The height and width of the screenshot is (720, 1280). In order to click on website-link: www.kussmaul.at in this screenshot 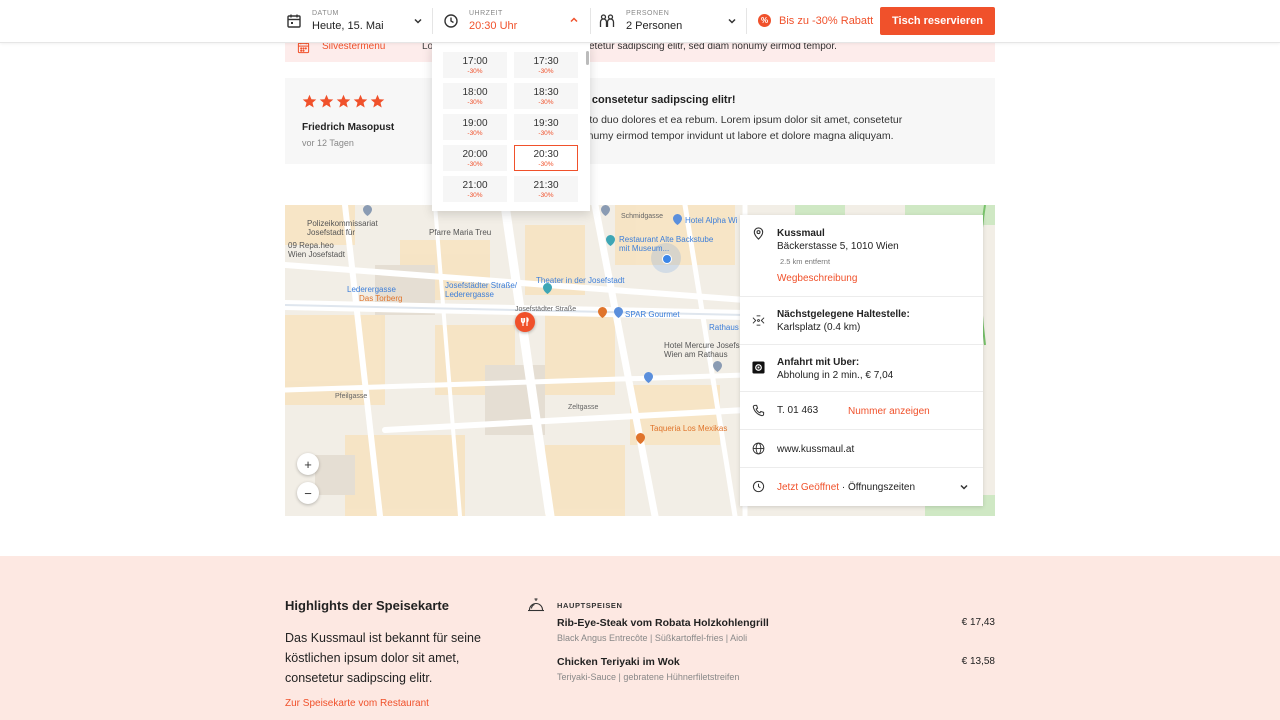, I will do `click(815, 449)`.